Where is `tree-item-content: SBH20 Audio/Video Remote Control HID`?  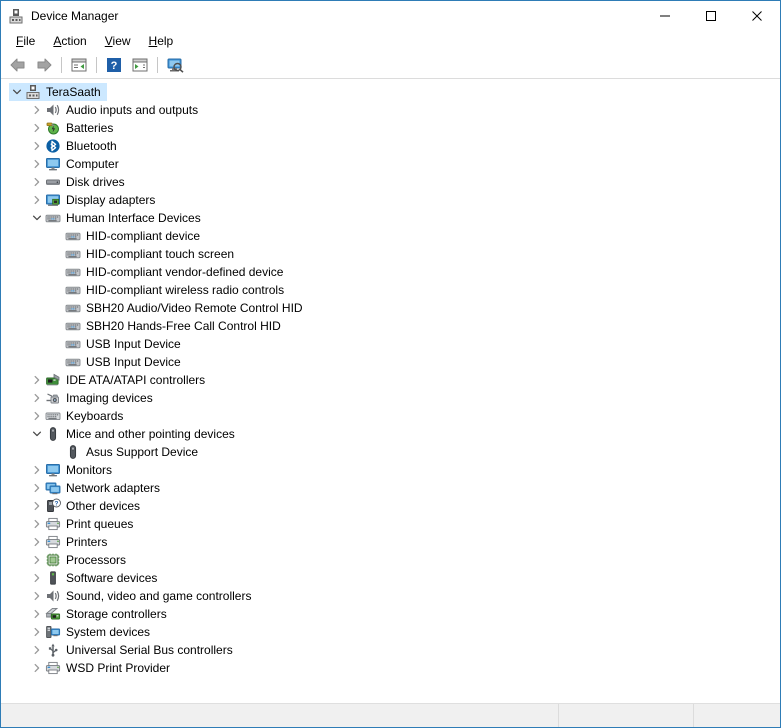
tree-item-content: SBH20 Audio/Video Remote Control HID is located at coordinates (179, 308).